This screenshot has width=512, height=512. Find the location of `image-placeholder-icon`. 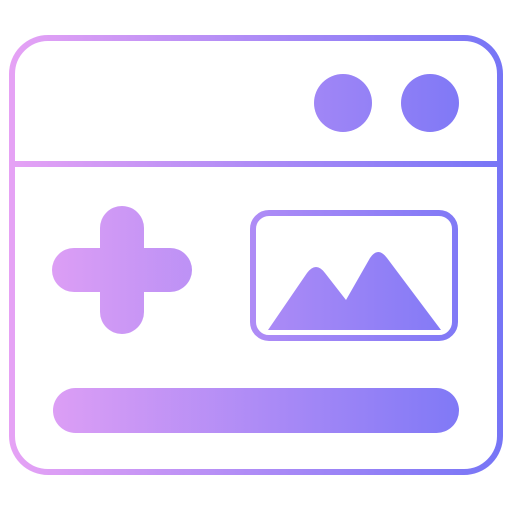

image-placeholder-icon is located at coordinates (354, 275).